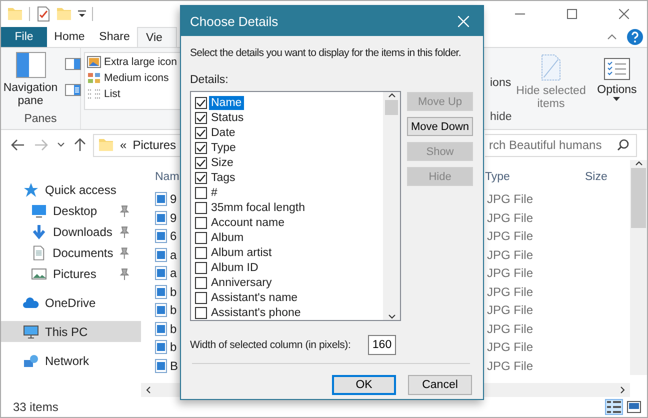  Describe the element at coordinates (61, 145) in the screenshot. I see `recent-locations-button` at that location.